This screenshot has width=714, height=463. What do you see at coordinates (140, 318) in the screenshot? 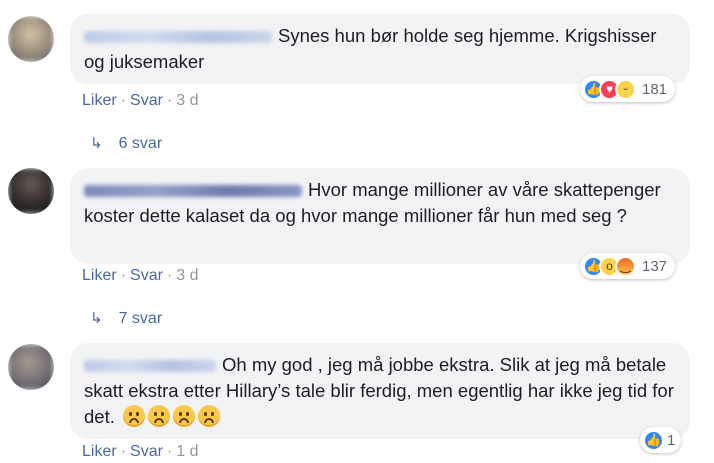
I see `replies-label: 7 svar` at bounding box center [140, 318].